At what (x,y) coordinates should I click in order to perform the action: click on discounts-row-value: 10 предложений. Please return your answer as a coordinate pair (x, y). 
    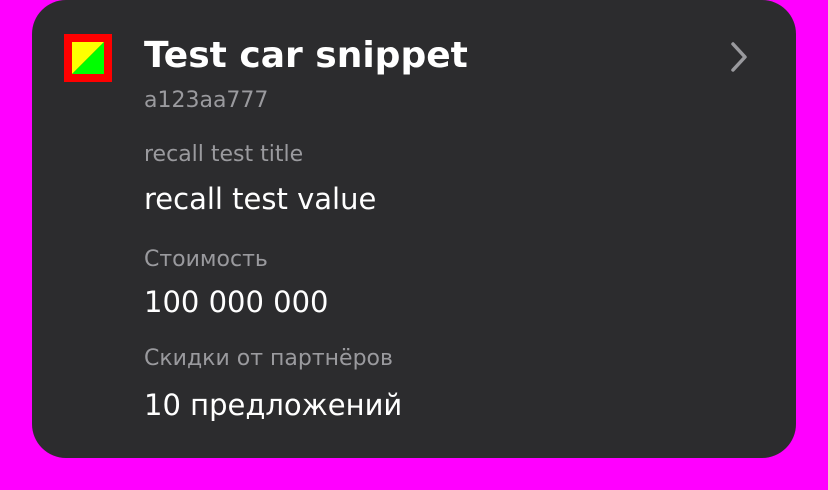
    Looking at the image, I should click on (273, 405).